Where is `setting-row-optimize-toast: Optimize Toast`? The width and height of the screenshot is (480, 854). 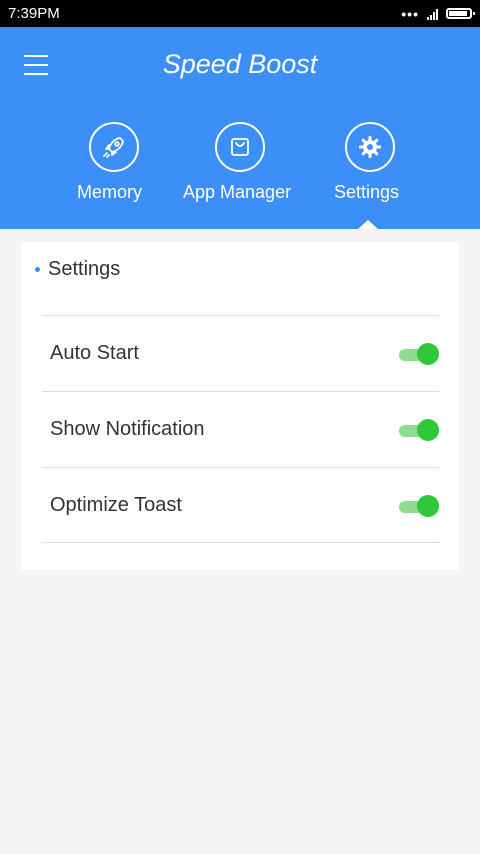
setting-row-optimize-toast: Optimize Toast is located at coordinates (240, 505).